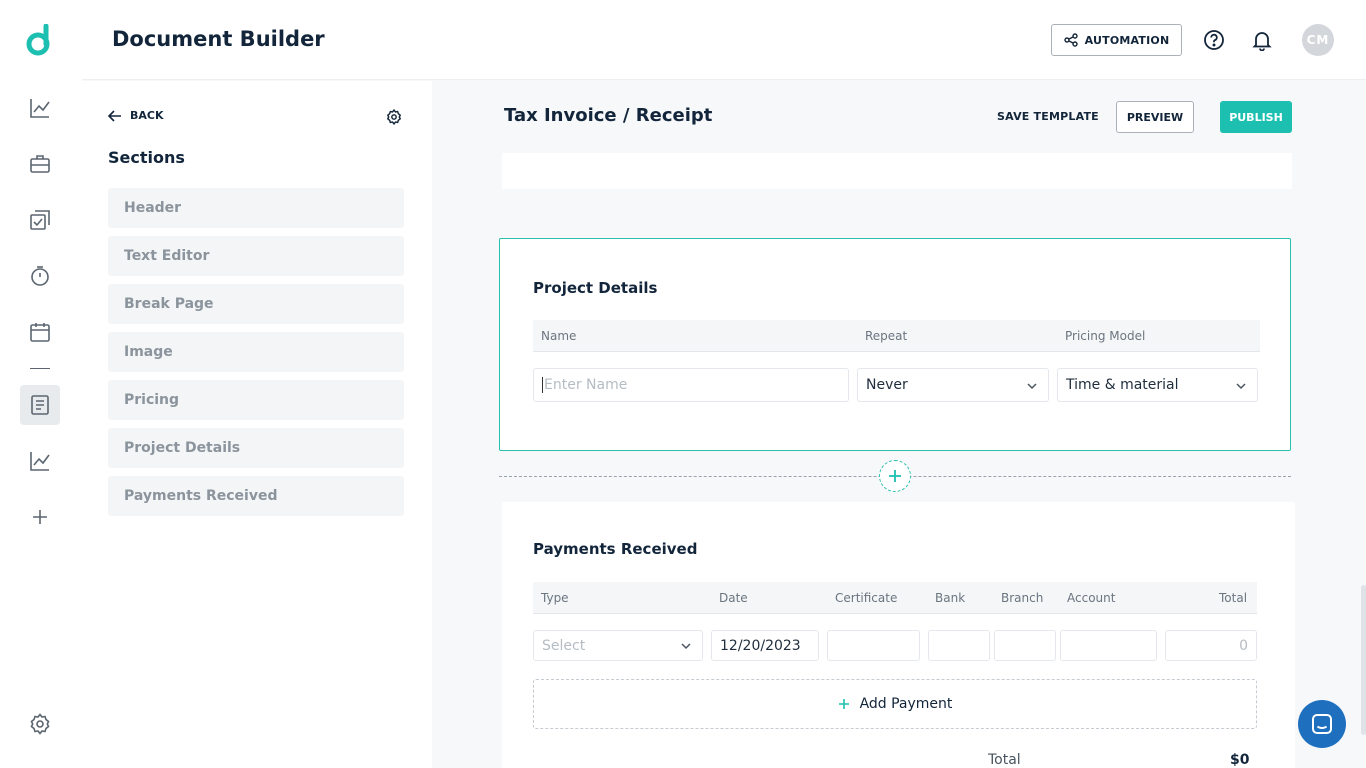  What do you see at coordinates (760, 645) in the screenshot?
I see `date-value: 12/20/2023` at bounding box center [760, 645].